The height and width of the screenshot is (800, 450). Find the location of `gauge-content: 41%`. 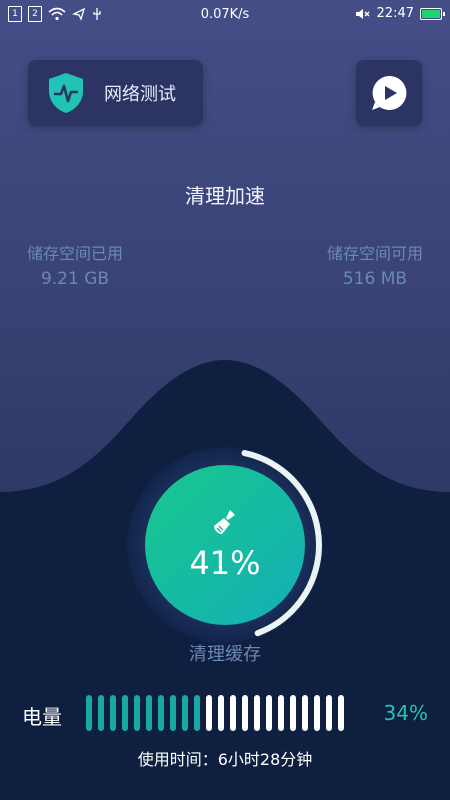

gauge-content: 41% is located at coordinates (225, 545).